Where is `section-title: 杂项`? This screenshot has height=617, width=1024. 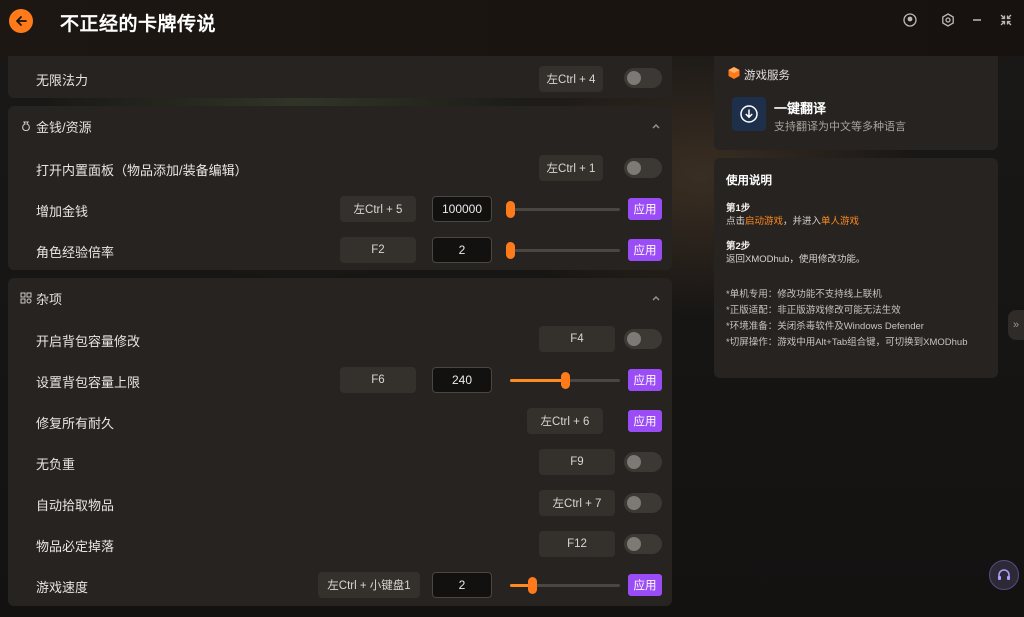
section-title: 杂项 is located at coordinates (49, 299).